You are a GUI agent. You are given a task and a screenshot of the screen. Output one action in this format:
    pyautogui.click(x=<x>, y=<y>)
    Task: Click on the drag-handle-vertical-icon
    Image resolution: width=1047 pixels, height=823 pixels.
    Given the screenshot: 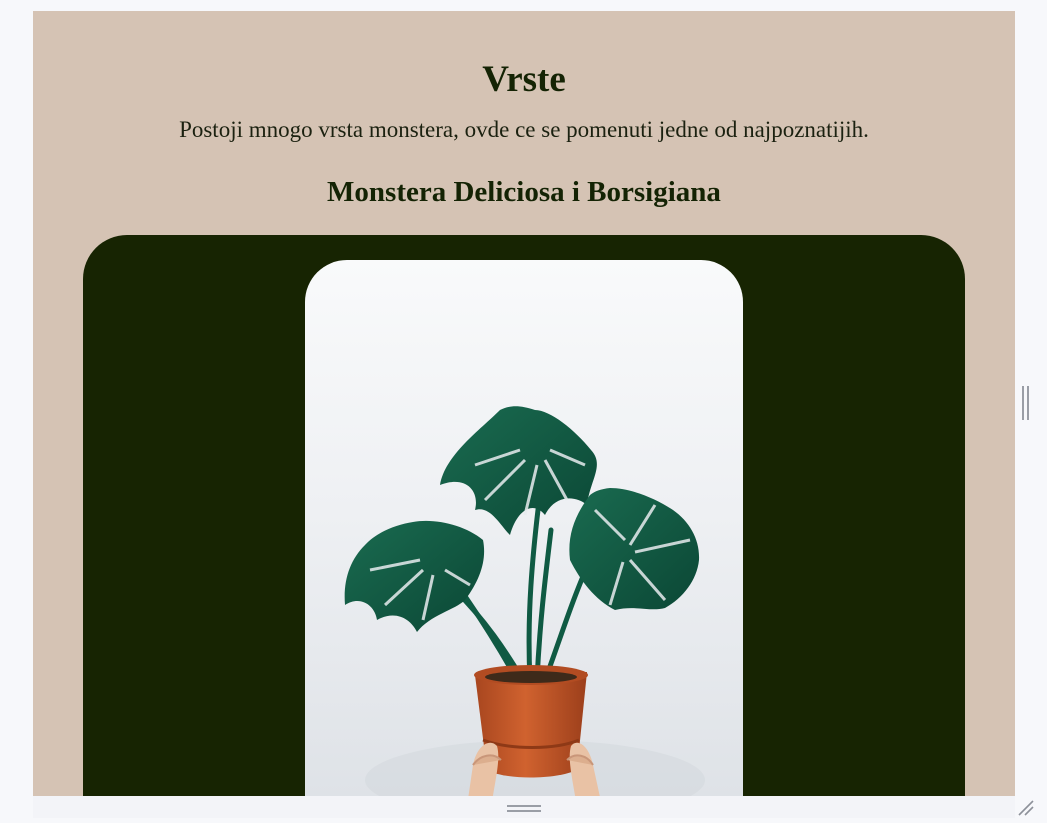 What is the action you would take?
    pyautogui.click(x=1026, y=403)
    